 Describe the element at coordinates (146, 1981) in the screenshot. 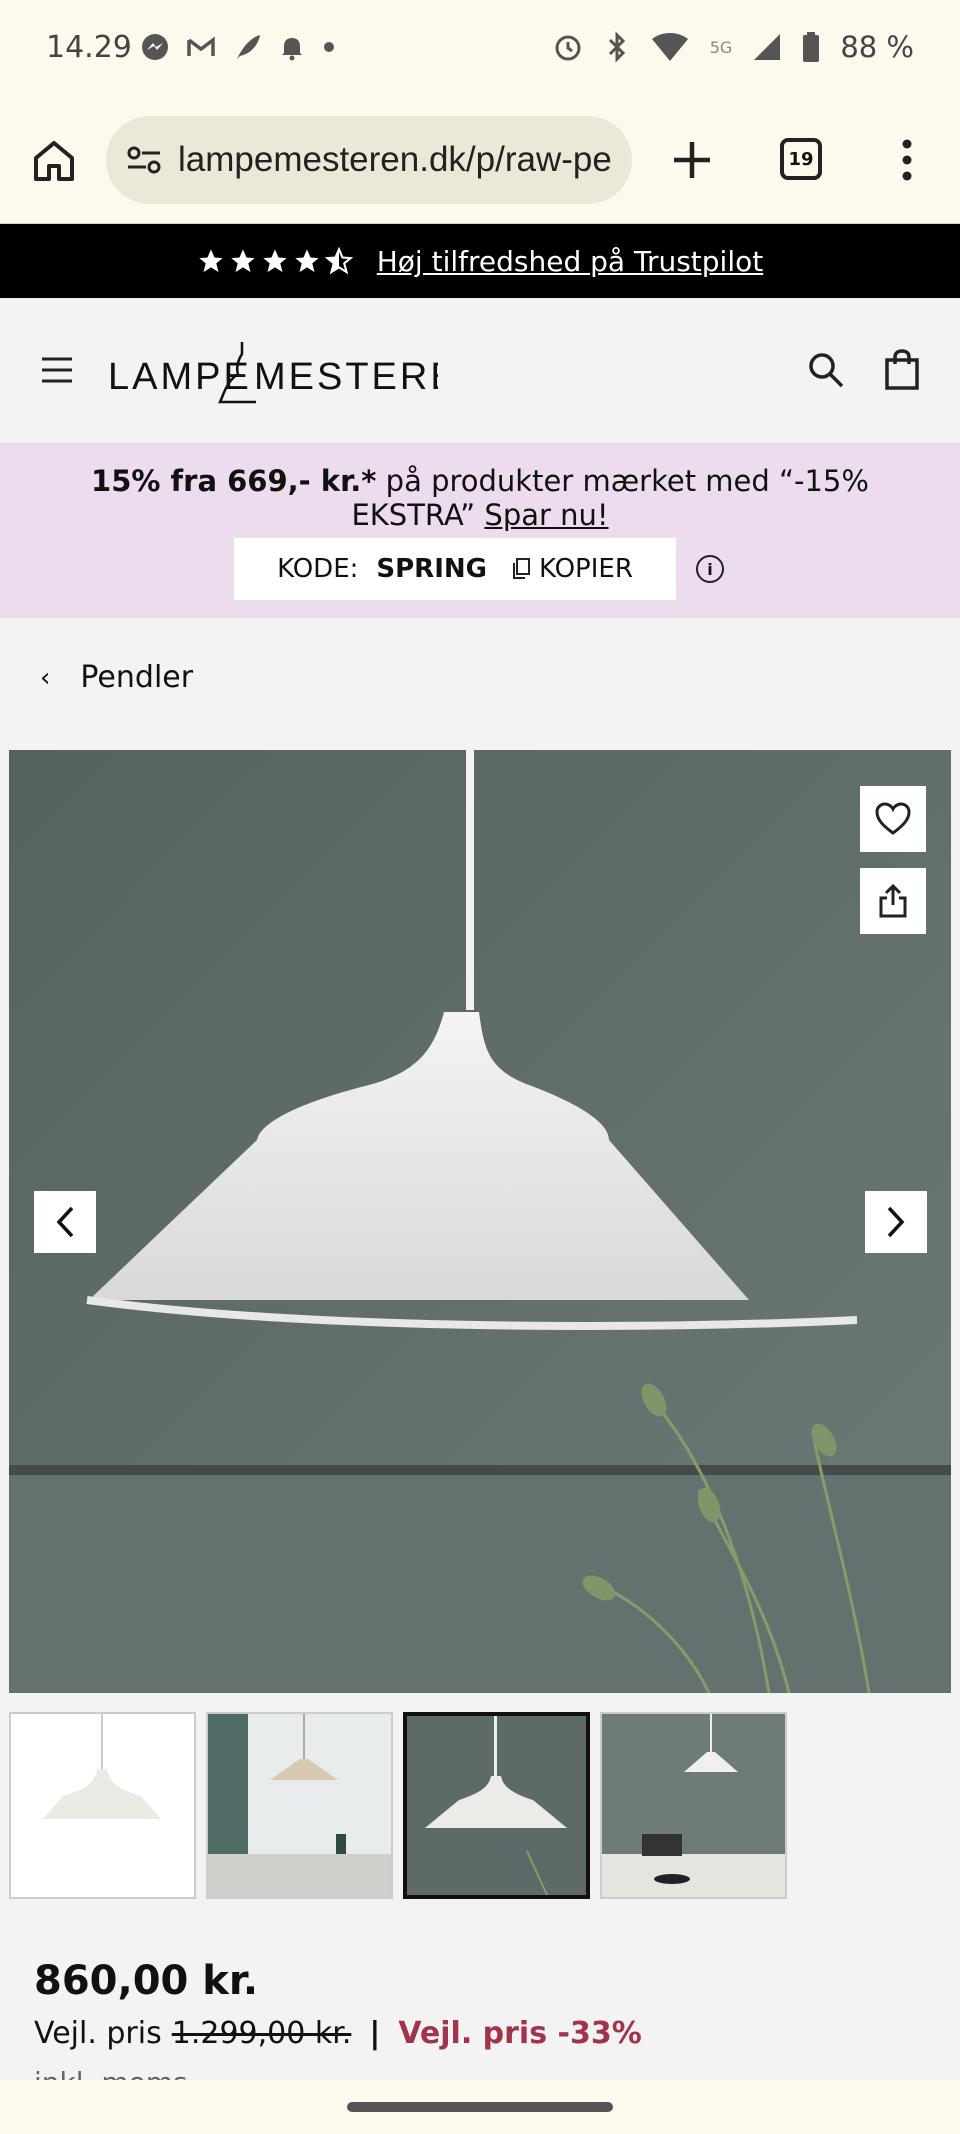

I see `current-price: 860,00 kr.` at that location.